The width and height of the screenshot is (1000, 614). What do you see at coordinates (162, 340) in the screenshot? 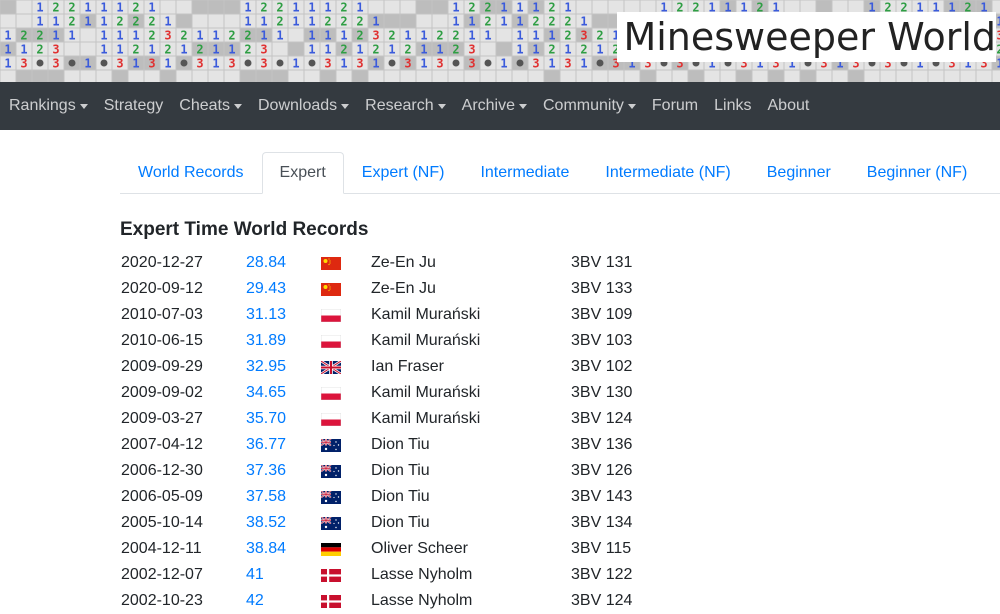
I see `record-date: 2010-06-15` at bounding box center [162, 340].